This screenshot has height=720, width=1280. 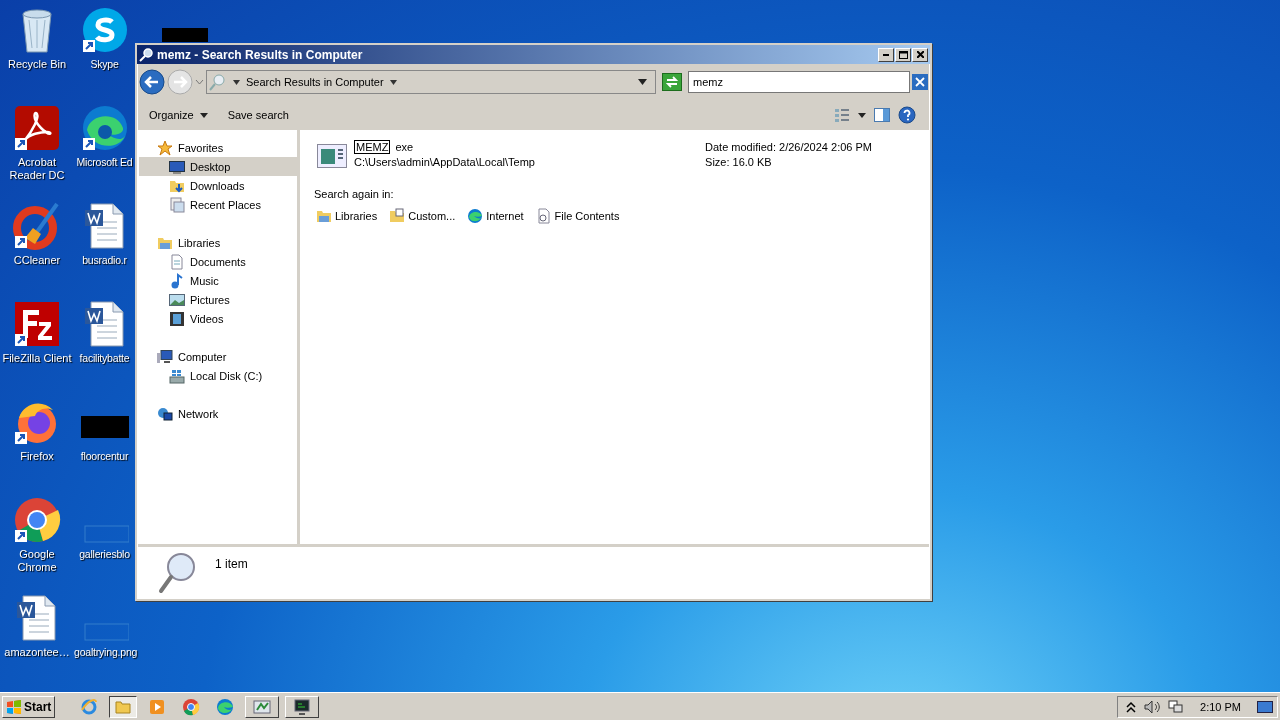 What do you see at coordinates (37, 456) in the screenshot?
I see `icon-label: Firefox` at bounding box center [37, 456].